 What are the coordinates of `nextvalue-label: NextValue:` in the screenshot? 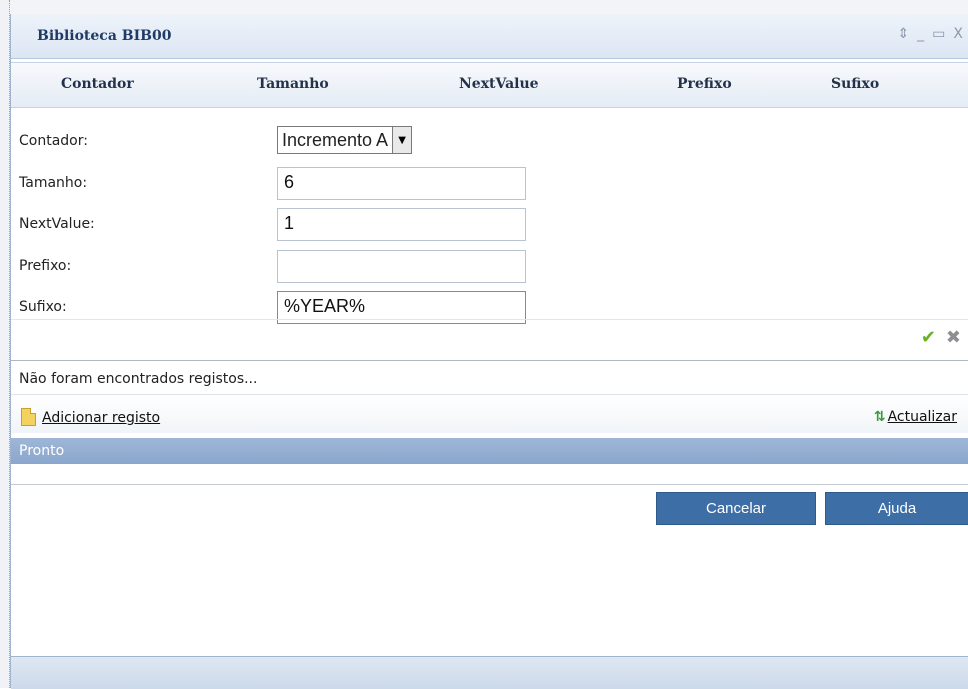 It's located at (57, 224).